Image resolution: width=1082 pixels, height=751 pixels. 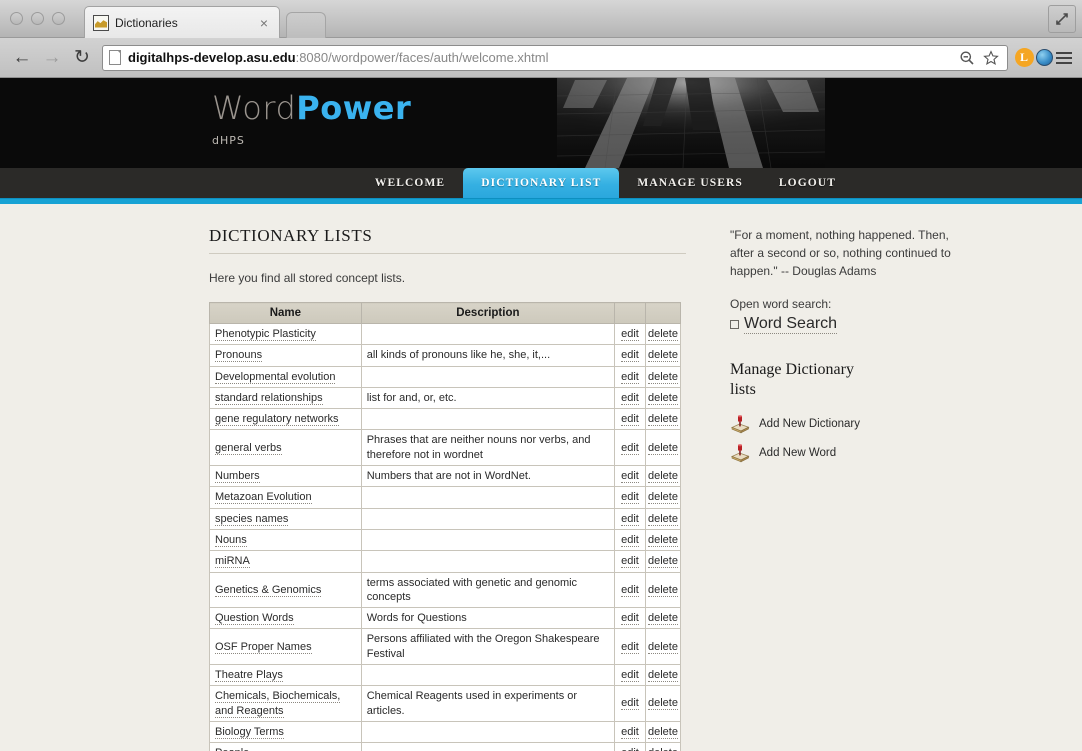 What do you see at coordinates (1064, 58) in the screenshot?
I see `hamburger-menu-icon` at bounding box center [1064, 58].